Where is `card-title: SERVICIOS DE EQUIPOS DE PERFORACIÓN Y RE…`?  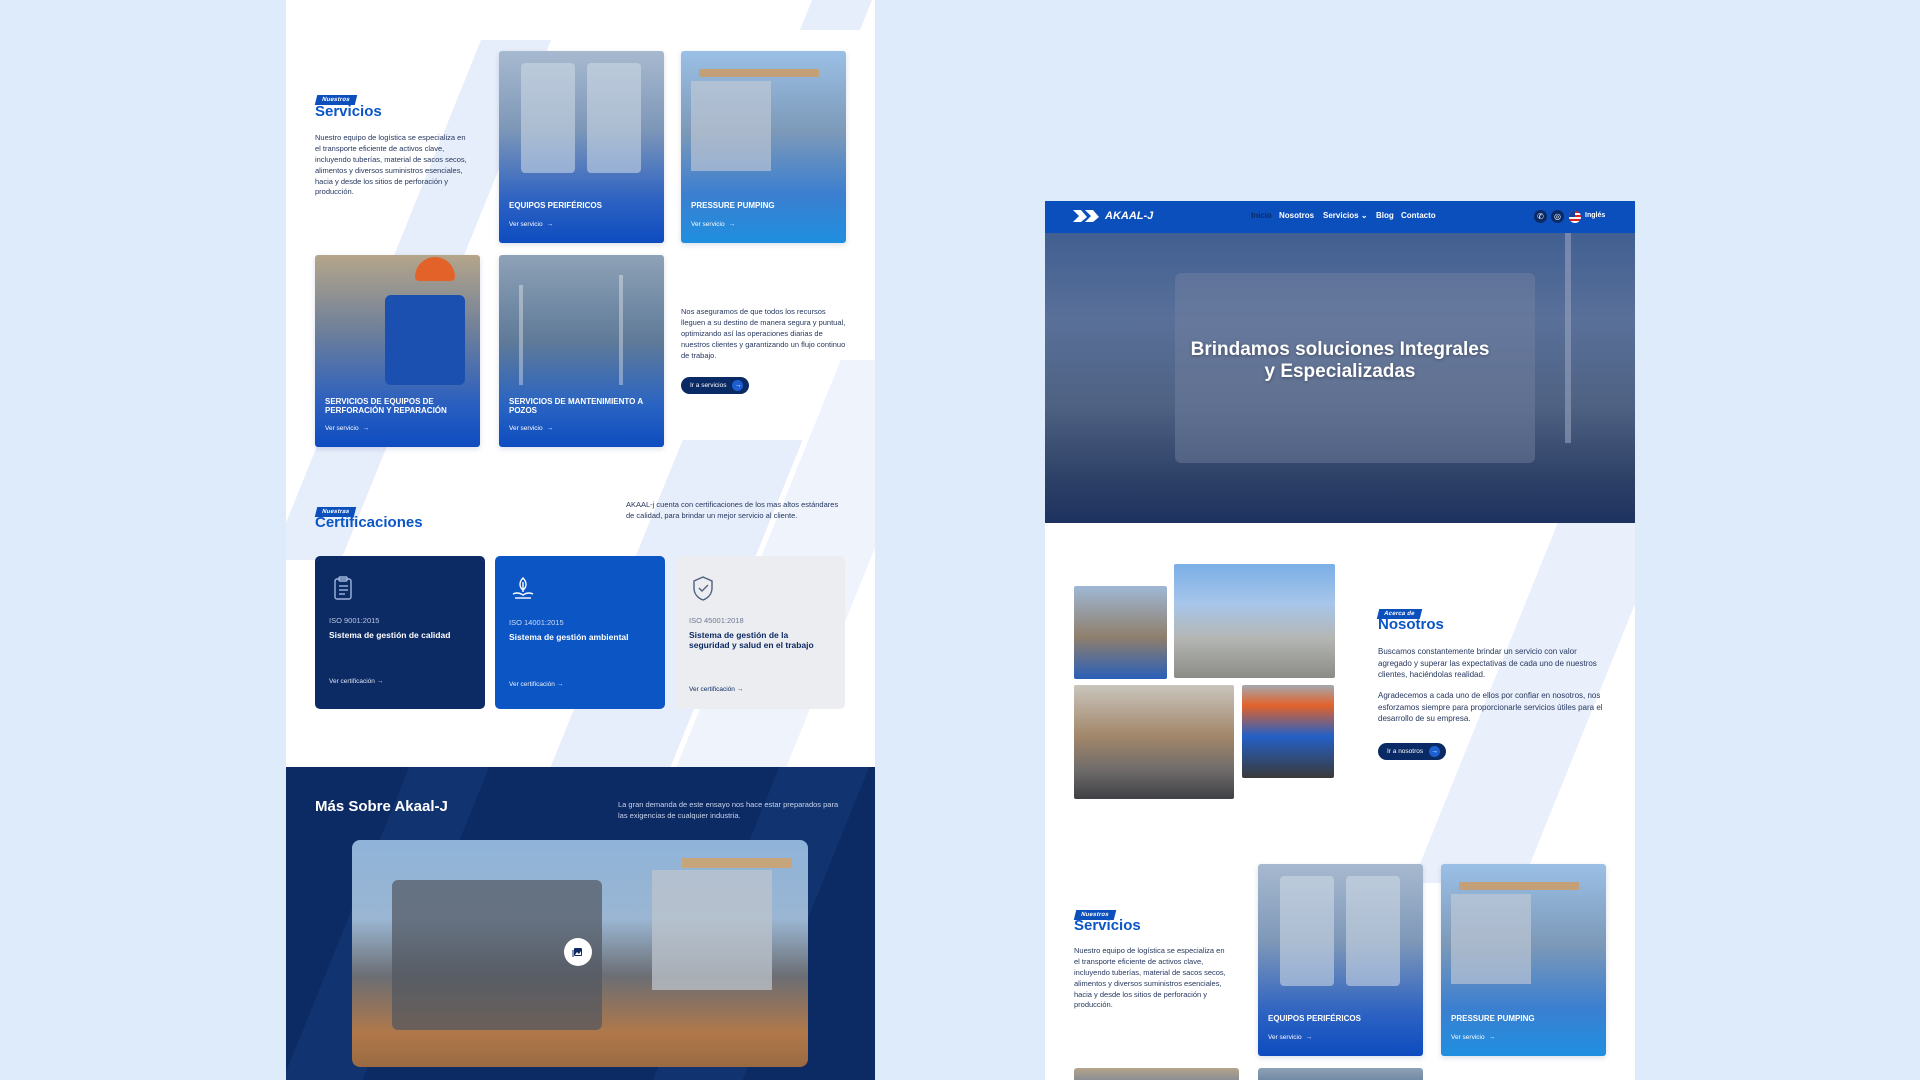 card-title: SERVICIOS DE EQUIPOS DE PERFORACIÓN Y RE… is located at coordinates (386, 406).